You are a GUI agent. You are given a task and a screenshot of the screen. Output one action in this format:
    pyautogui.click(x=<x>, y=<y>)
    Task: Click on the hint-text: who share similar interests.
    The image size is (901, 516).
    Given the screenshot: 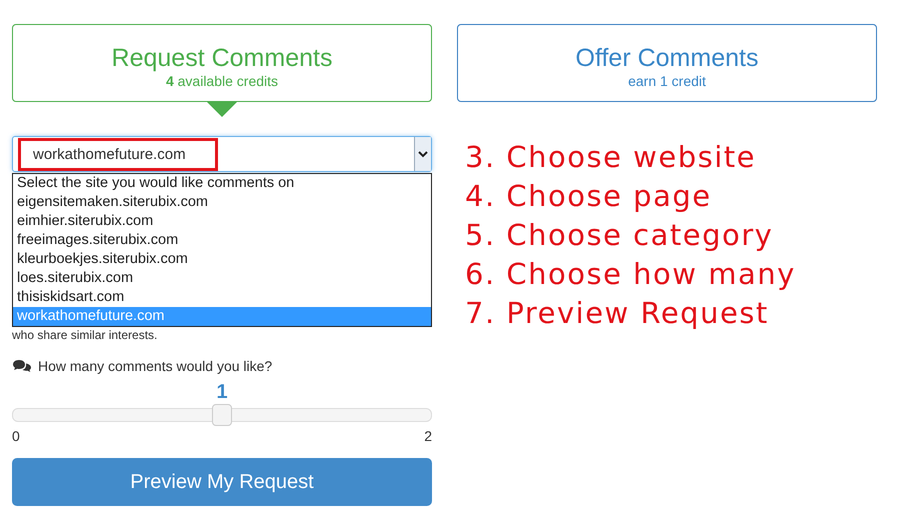 What is the action you would take?
    pyautogui.click(x=85, y=335)
    